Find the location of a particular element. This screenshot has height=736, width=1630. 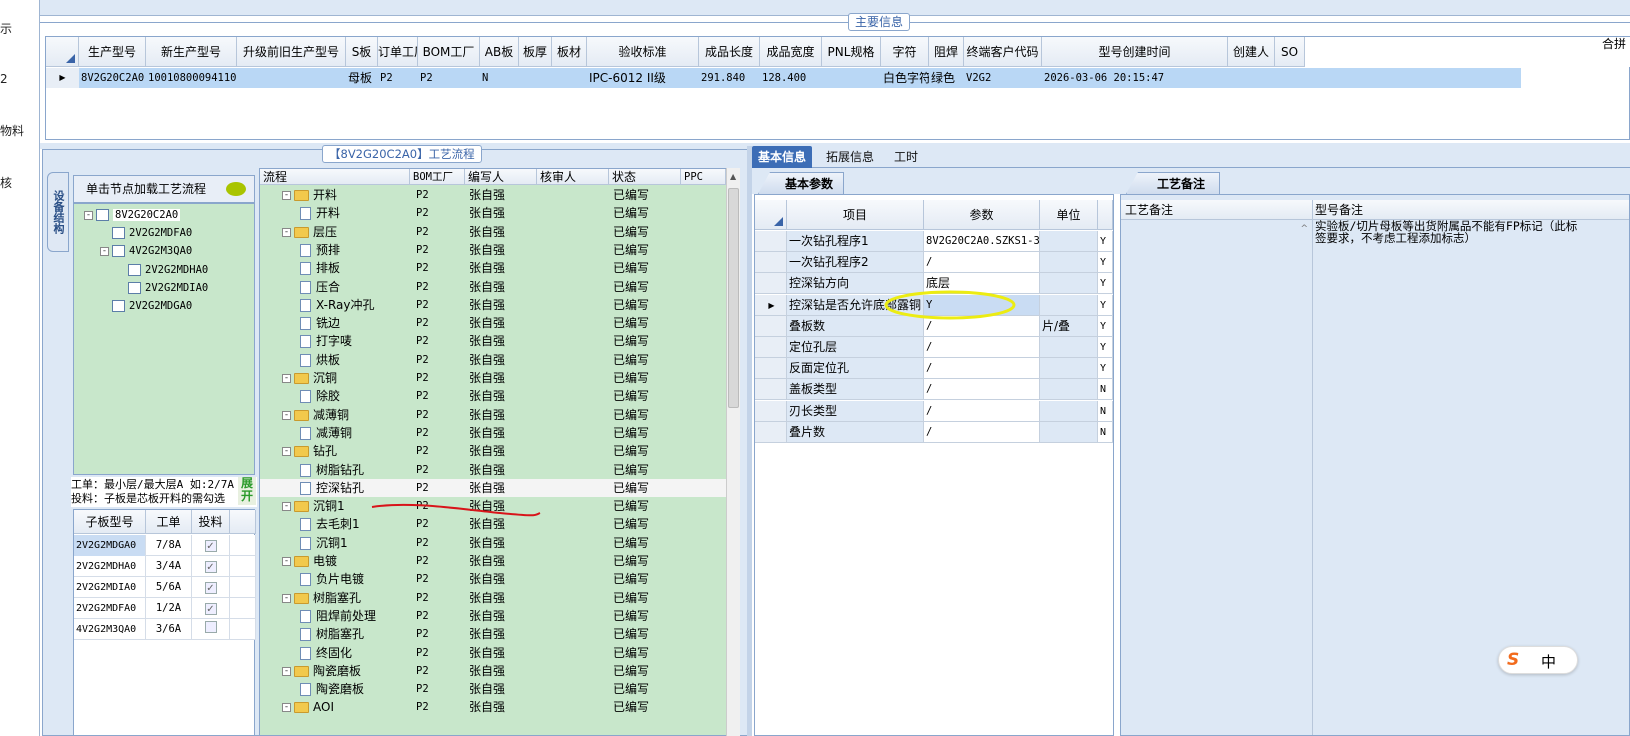

col-header: 升级前旧生产型号 is located at coordinates (291, 52).